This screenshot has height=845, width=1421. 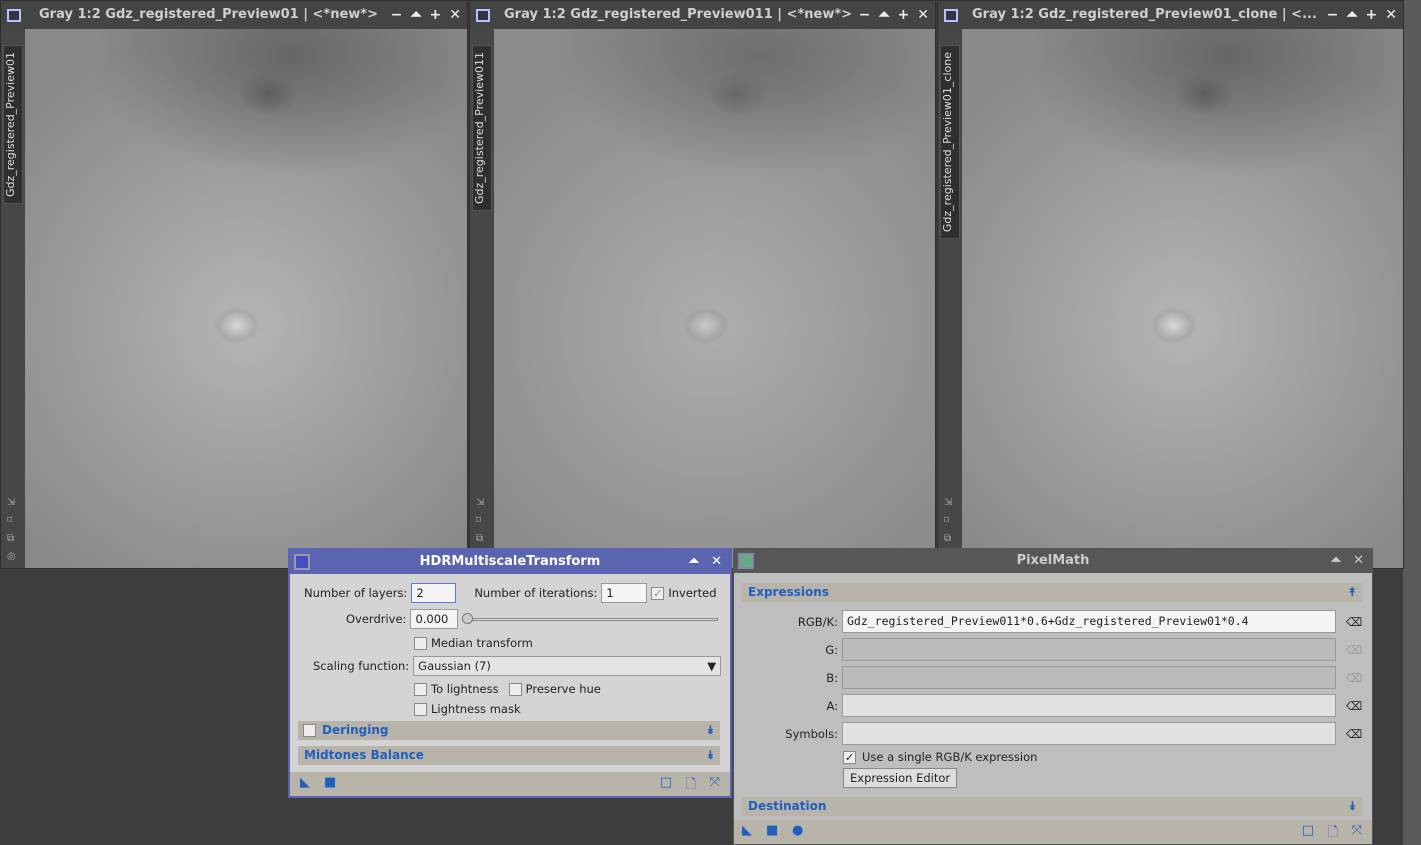 I want to click on collapse-icon: ⯭, so click(x=1352, y=592).